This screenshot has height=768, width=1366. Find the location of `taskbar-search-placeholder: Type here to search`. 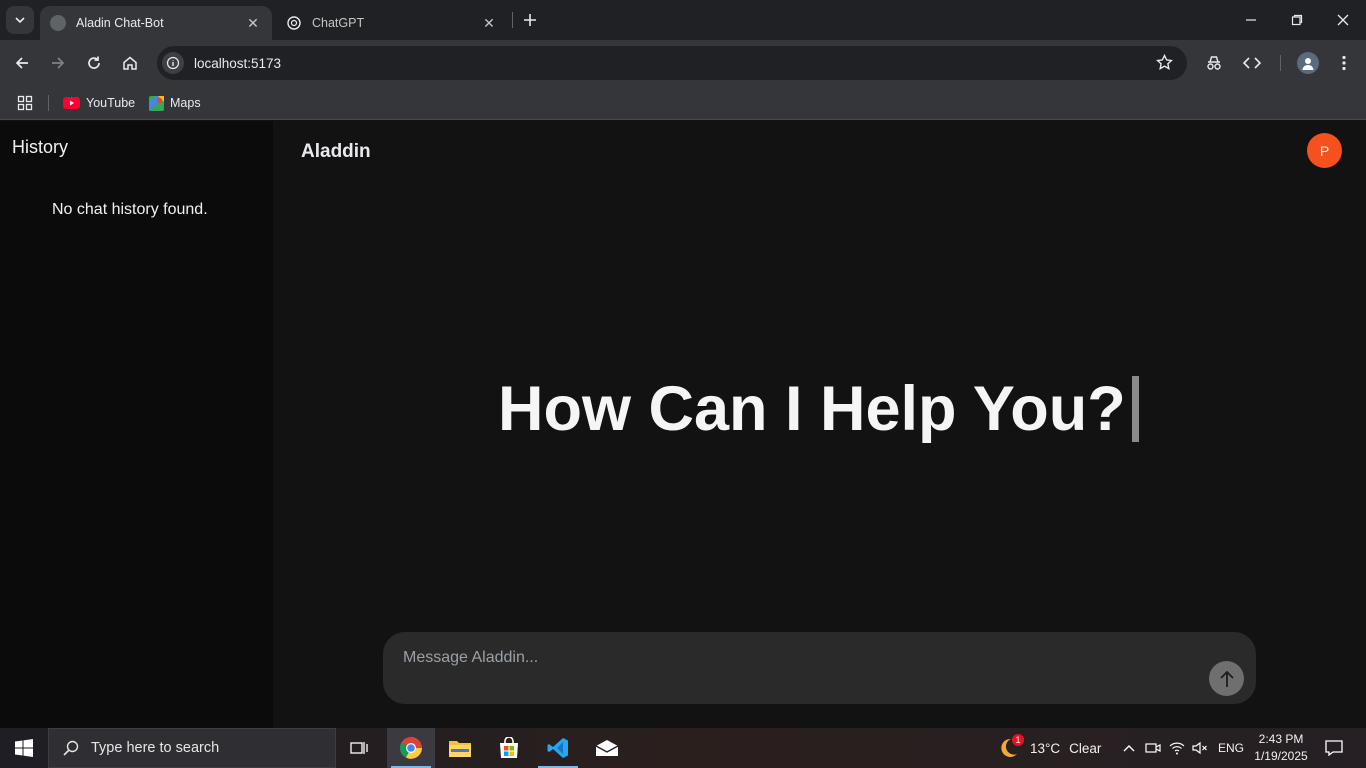

taskbar-search-placeholder: Type here to search is located at coordinates (155, 748).